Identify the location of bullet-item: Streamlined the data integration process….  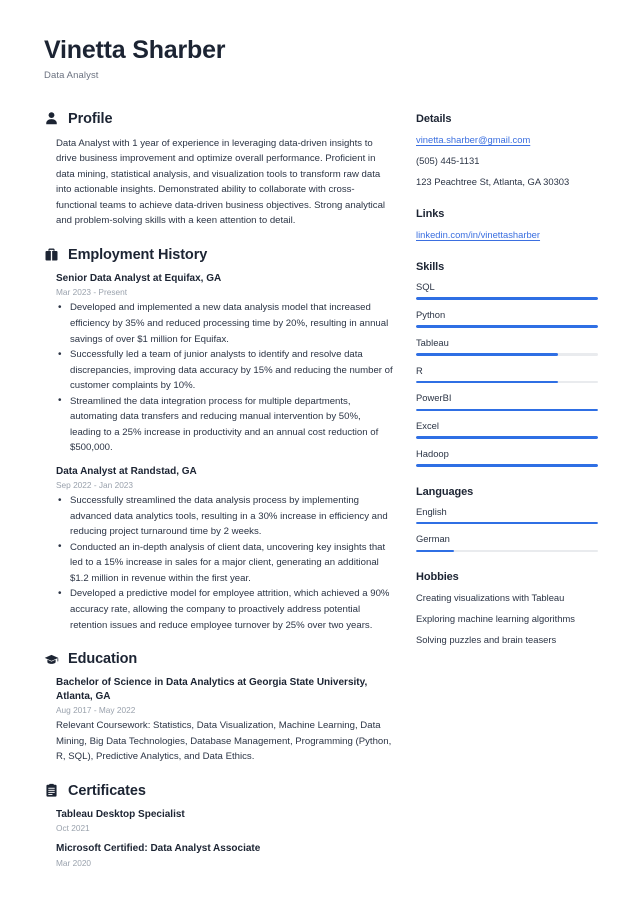
(225, 424).